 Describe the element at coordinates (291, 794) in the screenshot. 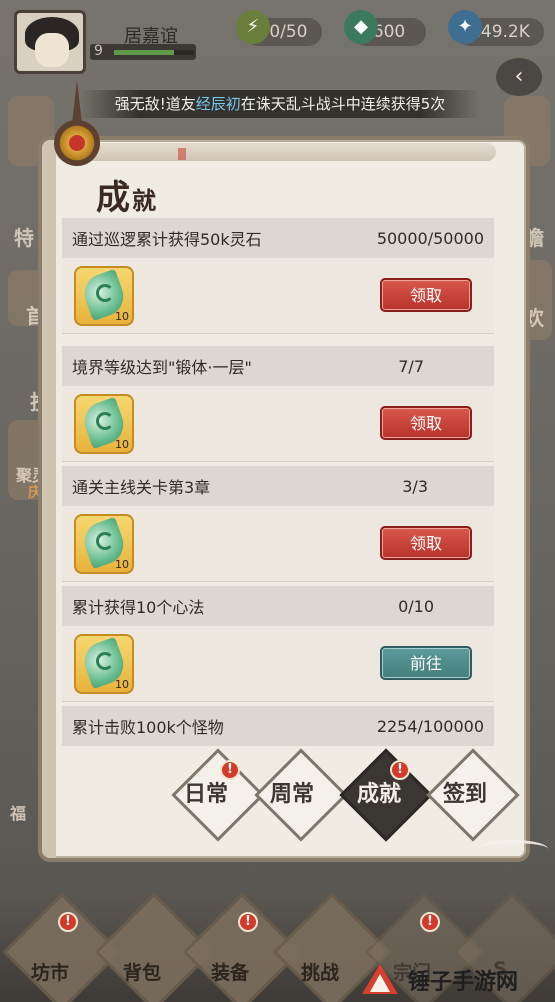

I see `tab-weekly-label: 周常` at that location.